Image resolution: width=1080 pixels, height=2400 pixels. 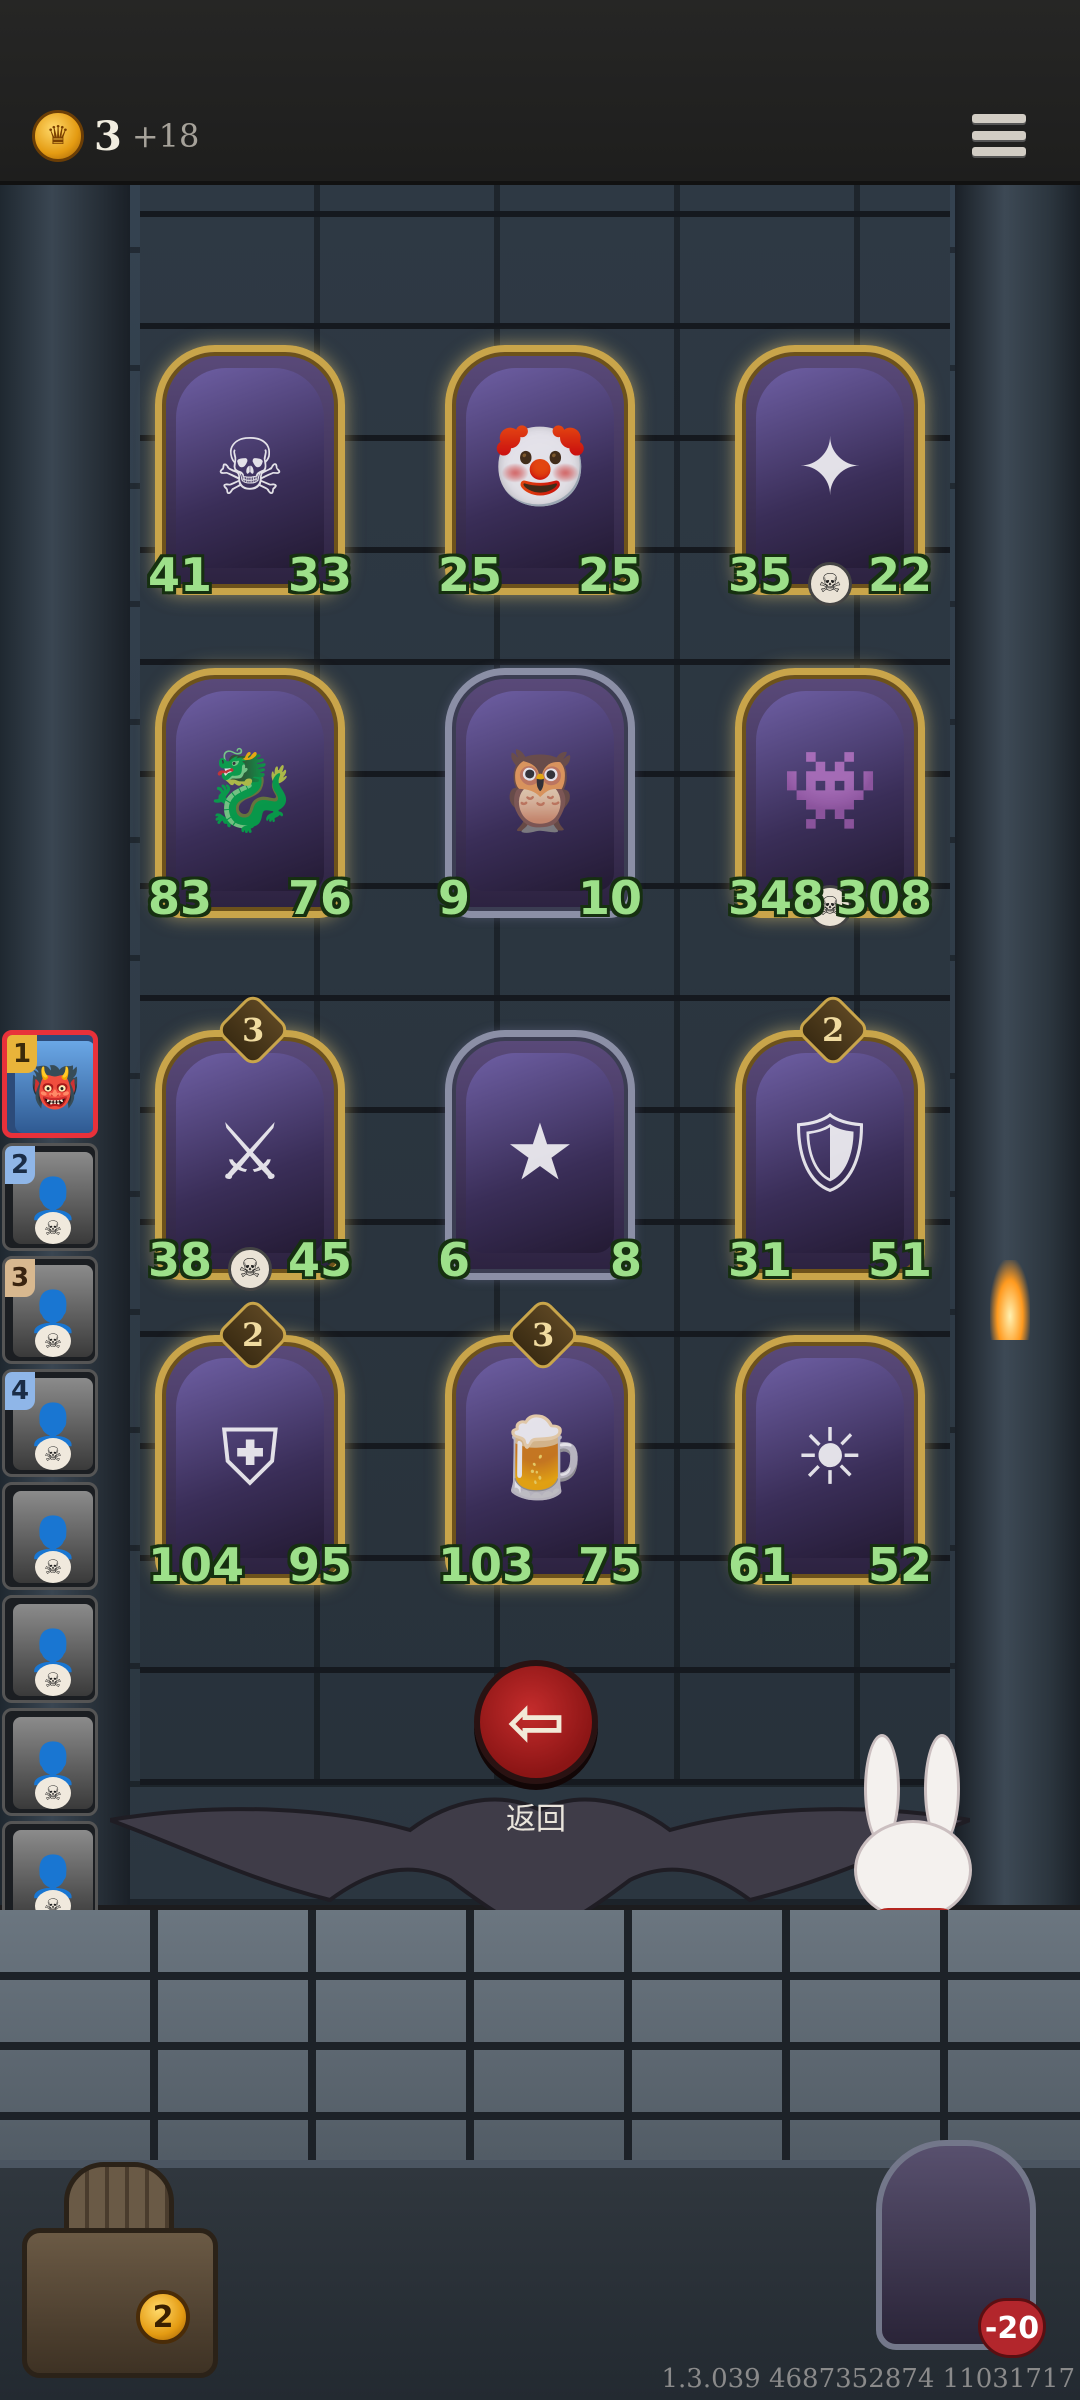 What do you see at coordinates (319, 575) in the screenshot?
I see `minion-health: 33` at bounding box center [319, 575].